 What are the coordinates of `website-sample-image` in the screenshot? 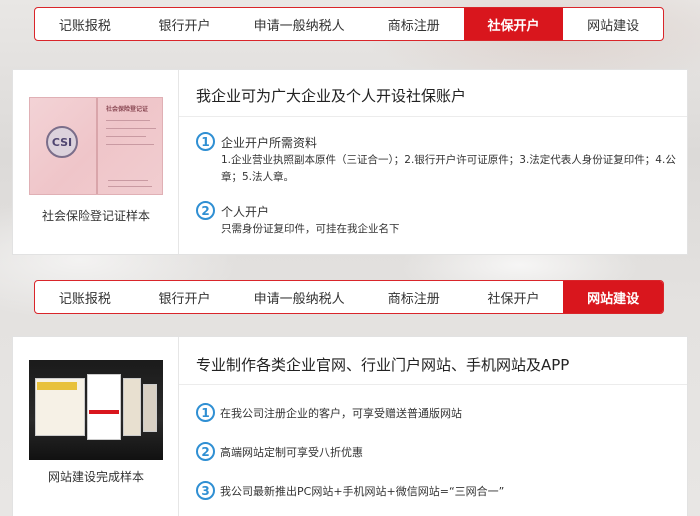 It's located at (96, 410).